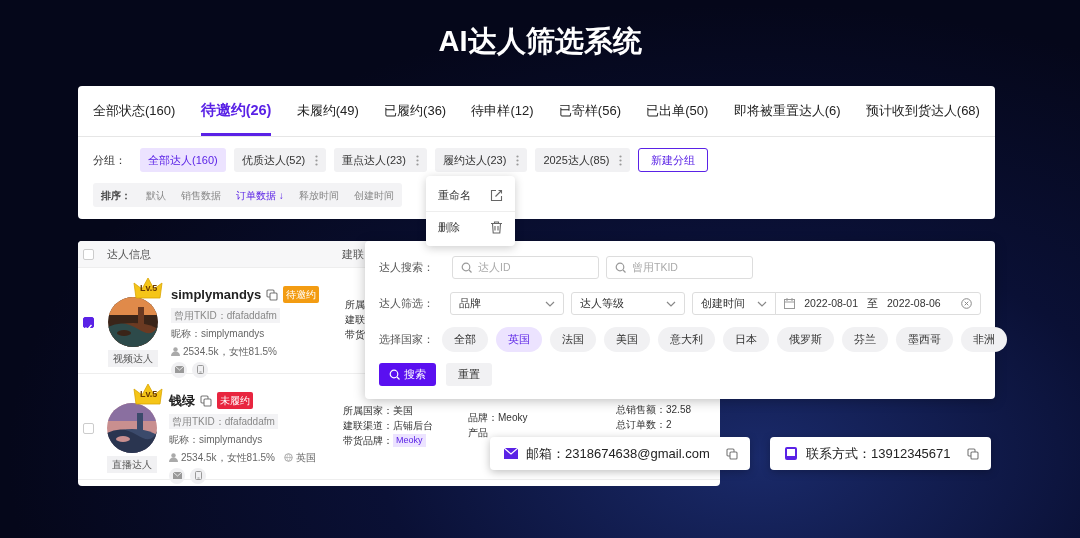 The height and width of the screenshot is (538, 1080). Describe the element at coordinates (368, 441) in the screenshot. I see `detail-text: 带货品牌：` at that location.